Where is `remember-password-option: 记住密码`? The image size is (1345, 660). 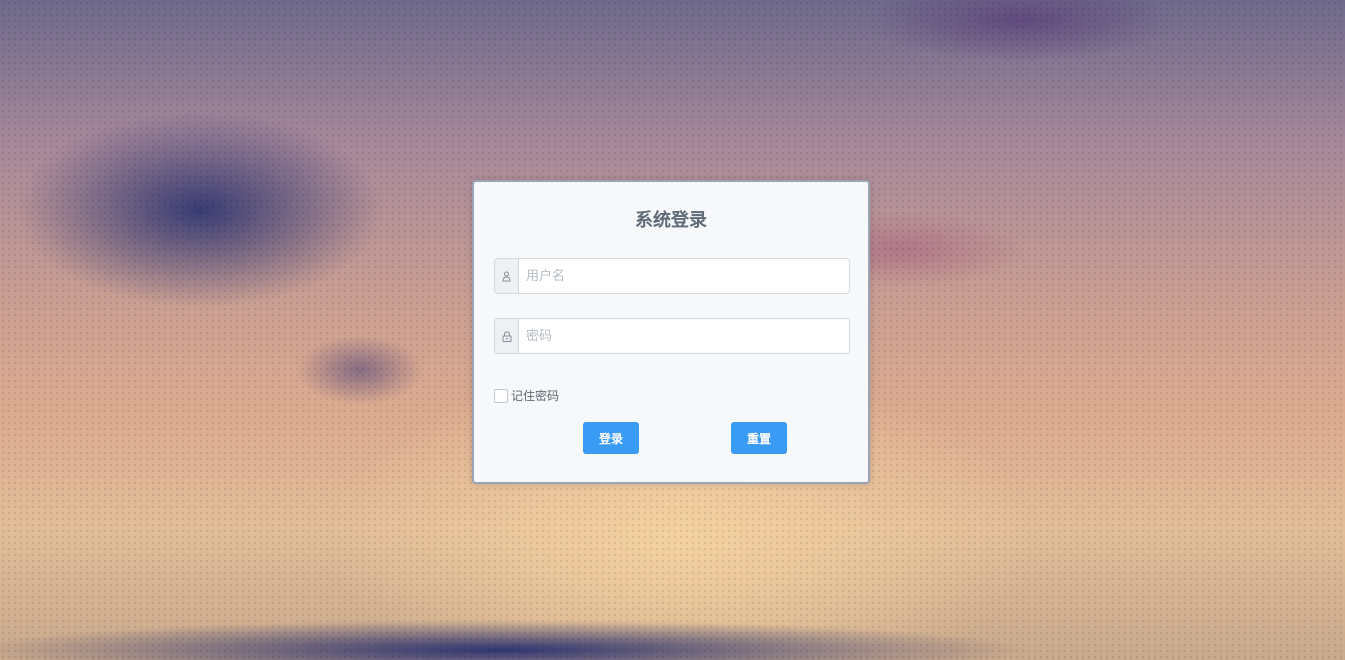
remember-password-option: 记住密码 is located at coordinates (526, 395).